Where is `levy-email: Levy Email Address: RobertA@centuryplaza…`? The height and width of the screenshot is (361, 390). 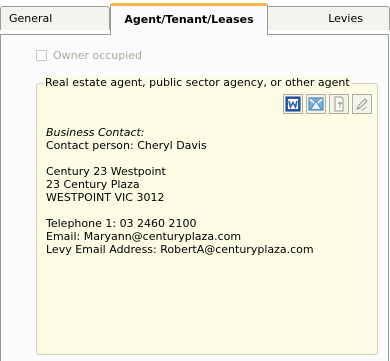
levy-email: Levy Email Address: RobertA@centuryplaza… is located at coordinates (180, 249).